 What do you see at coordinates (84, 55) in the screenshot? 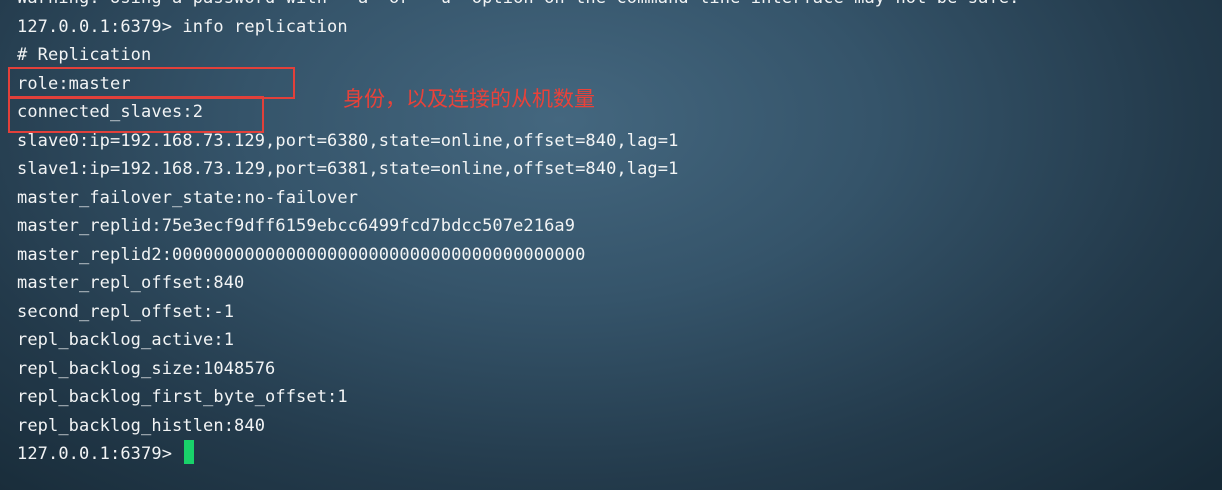
I see `section-header: # Replication` at bounding box center [84, 55].